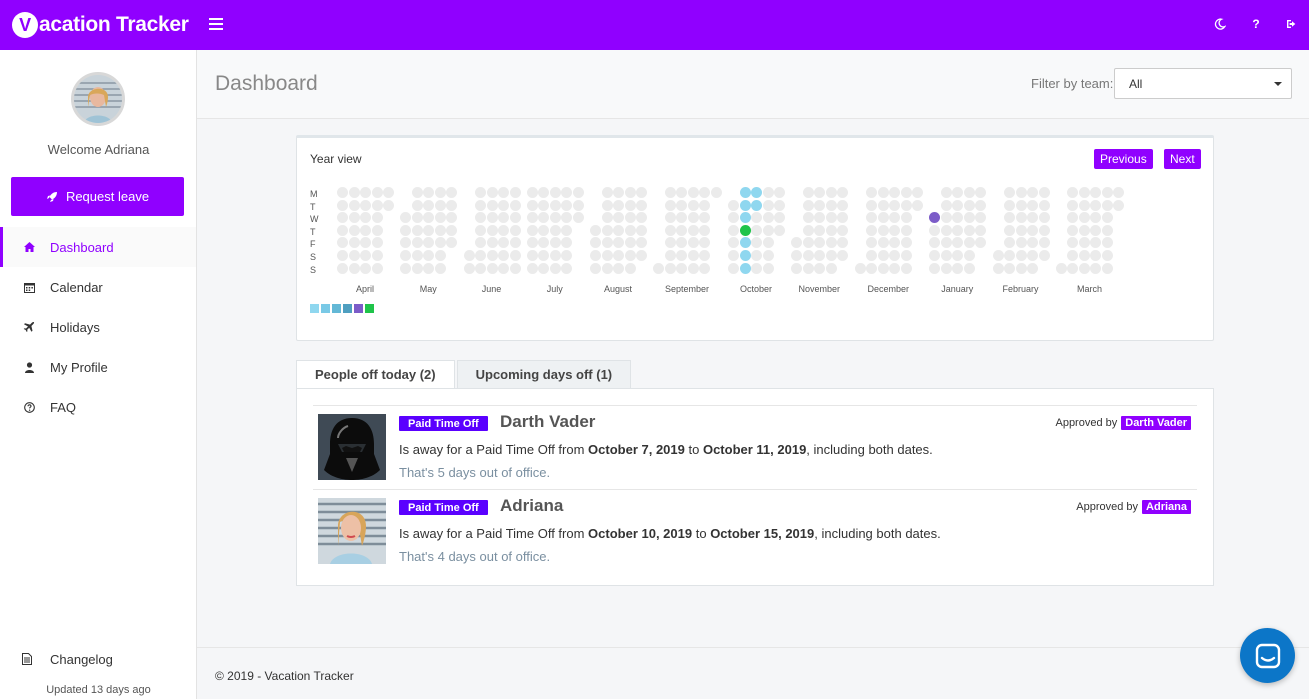  What do you see at coordinates (1220, 24) in the screenshot?
I see `moon-icon` at bounding box center [1220, 24].